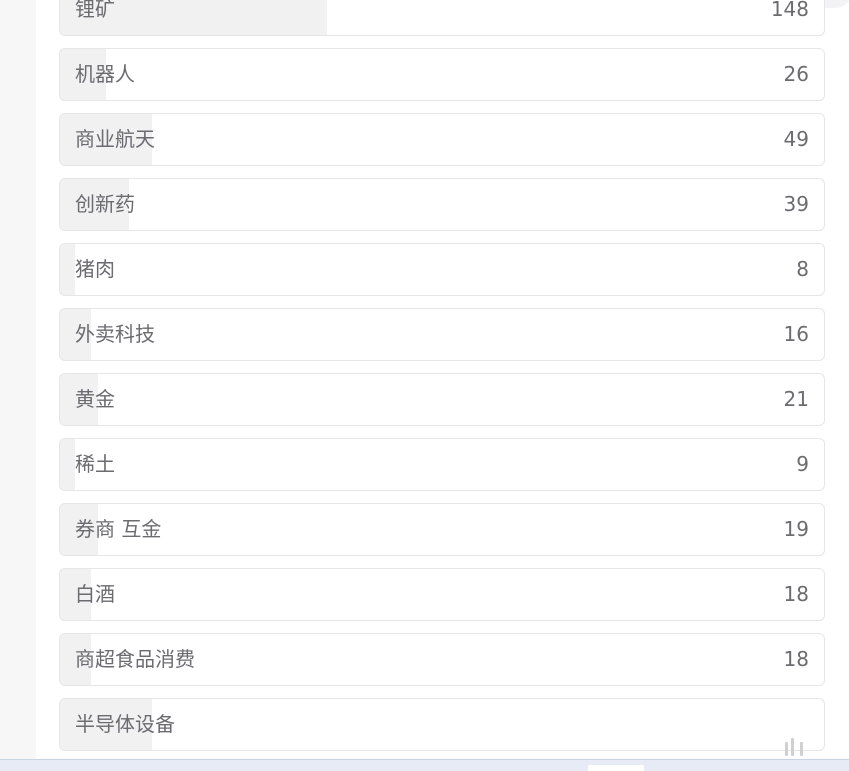 The width and height of the screenshot is (849, 771). What do you see at coordinates (765, 747) in the screenshot?
I see `watermark-logo` at bounding box center [765, 747].